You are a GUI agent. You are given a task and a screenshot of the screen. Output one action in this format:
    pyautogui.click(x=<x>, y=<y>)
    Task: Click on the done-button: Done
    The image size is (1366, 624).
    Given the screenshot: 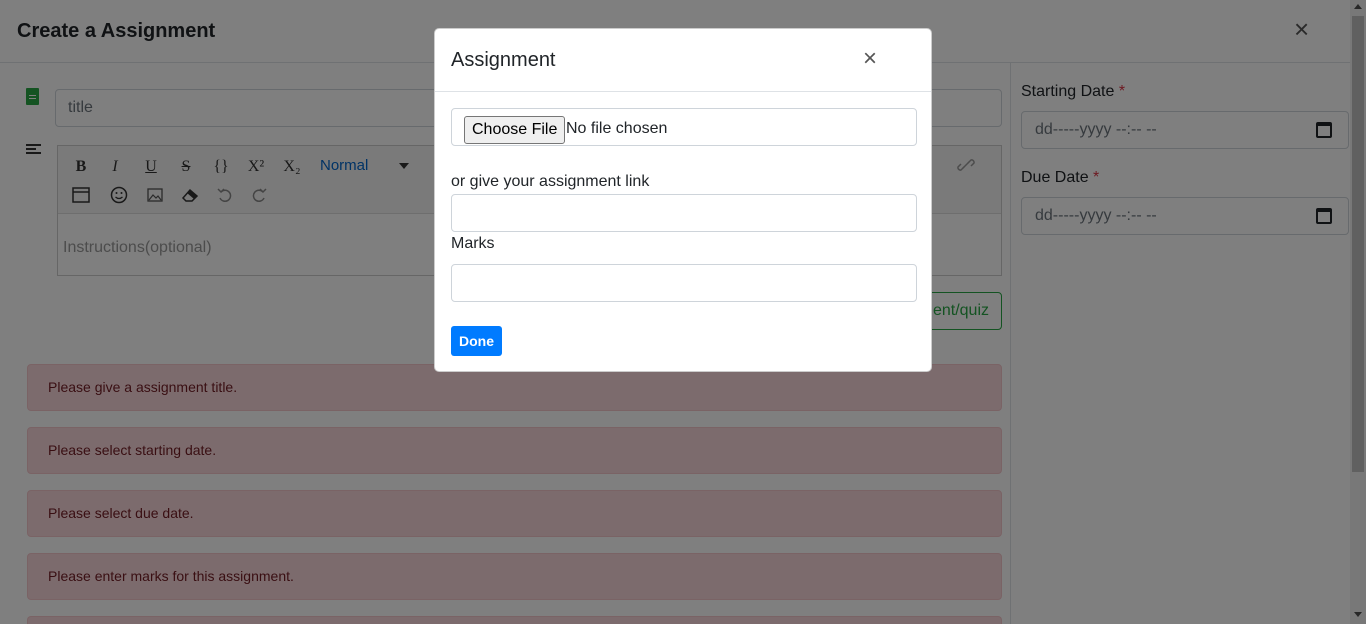 What is the action you would take?
    pyautogui.click(x=476, y=341)
    